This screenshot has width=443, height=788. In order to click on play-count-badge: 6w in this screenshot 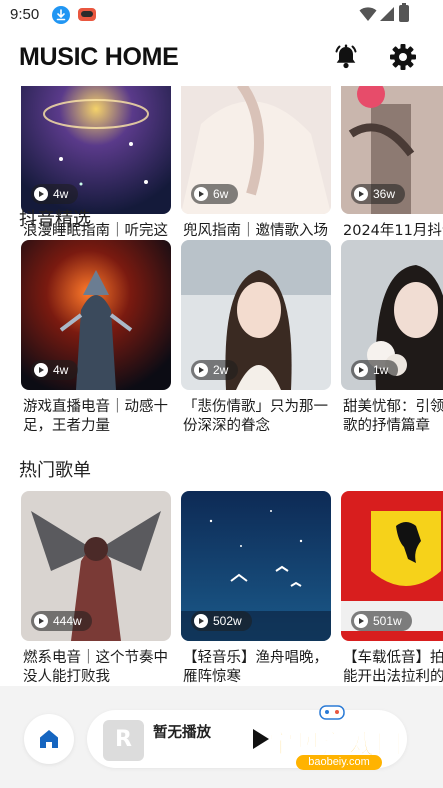, I will do `click(215, 194)`.